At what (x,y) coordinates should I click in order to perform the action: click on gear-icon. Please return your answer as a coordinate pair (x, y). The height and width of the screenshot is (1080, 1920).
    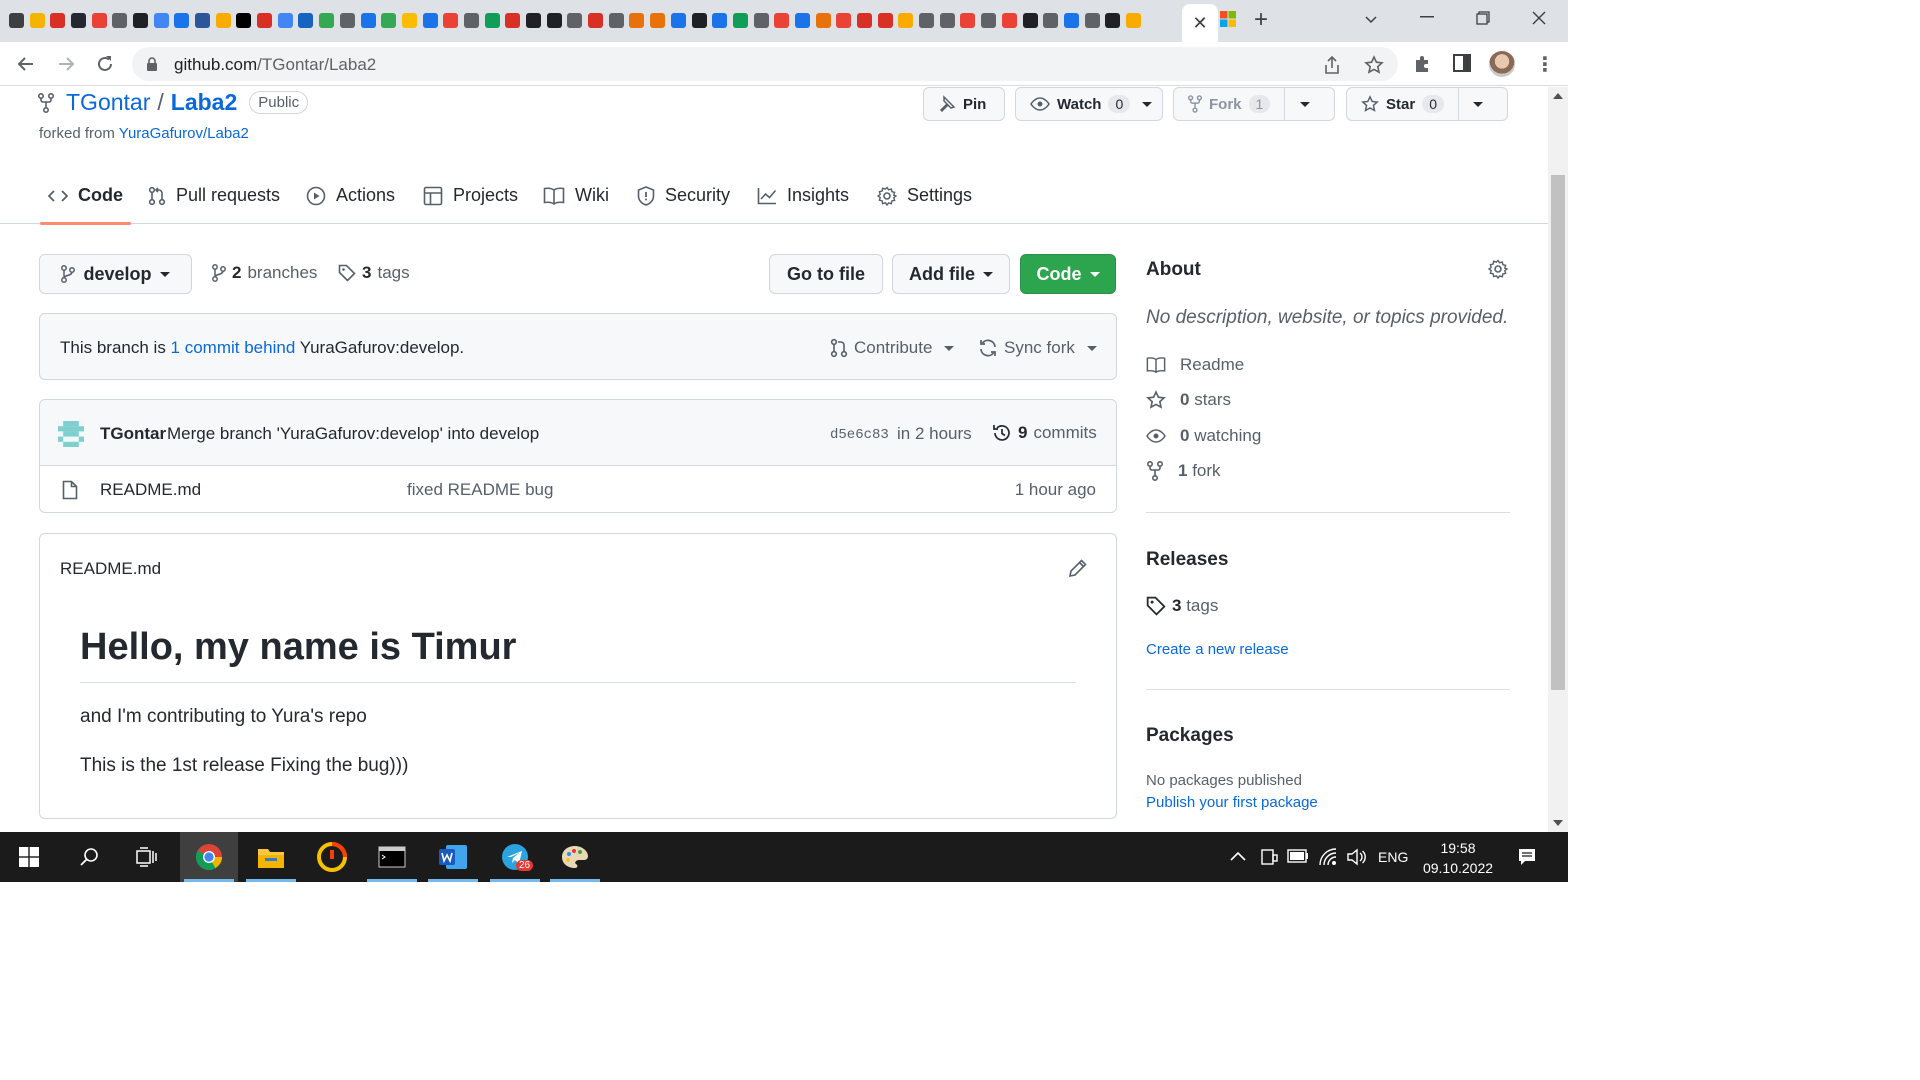
    Looking at the image, I should click on (1498, 269).